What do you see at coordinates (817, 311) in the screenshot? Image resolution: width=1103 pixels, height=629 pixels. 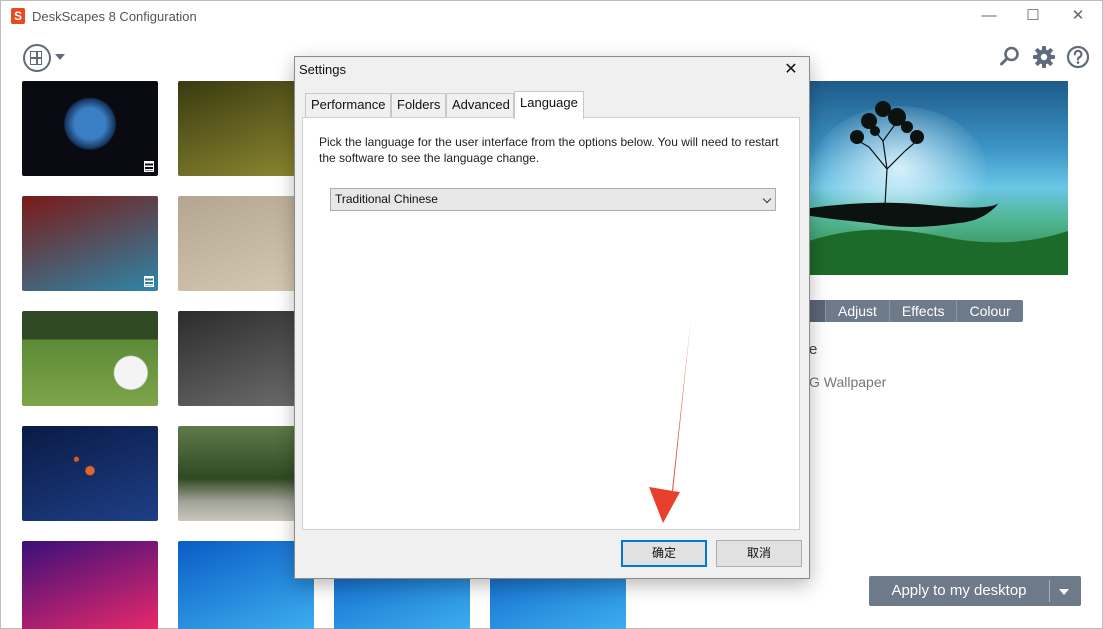 I see `tab-hidden-segment` at bounding box center [817, 311].